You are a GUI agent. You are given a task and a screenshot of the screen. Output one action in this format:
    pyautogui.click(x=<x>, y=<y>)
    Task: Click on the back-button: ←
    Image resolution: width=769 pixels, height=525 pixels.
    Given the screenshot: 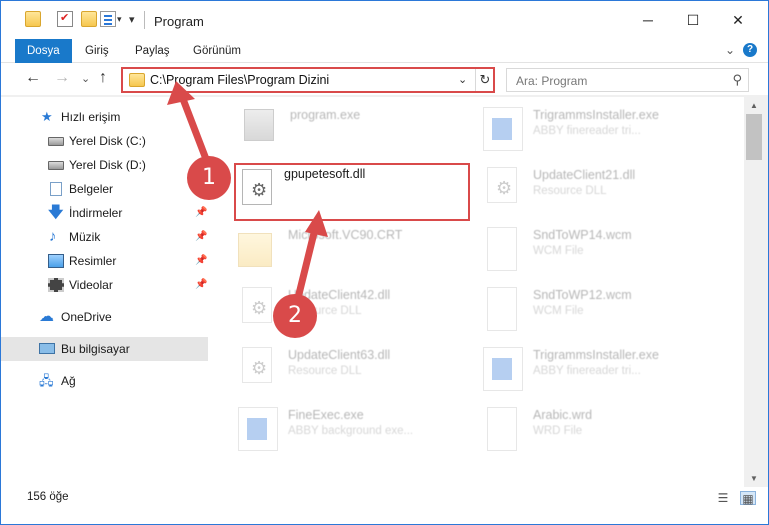 What is the action you would take?
    pyautogui.click(x=33, y=78)
    